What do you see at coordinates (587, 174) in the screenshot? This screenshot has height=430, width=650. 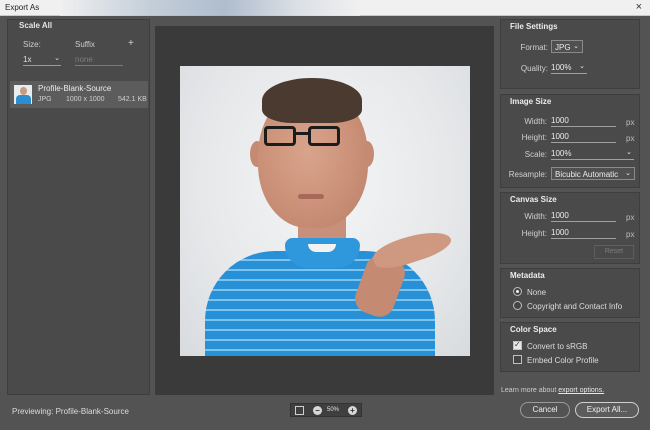 I see `resample-select-value: Bicubic Automatic` at bounding box center [587, 174].